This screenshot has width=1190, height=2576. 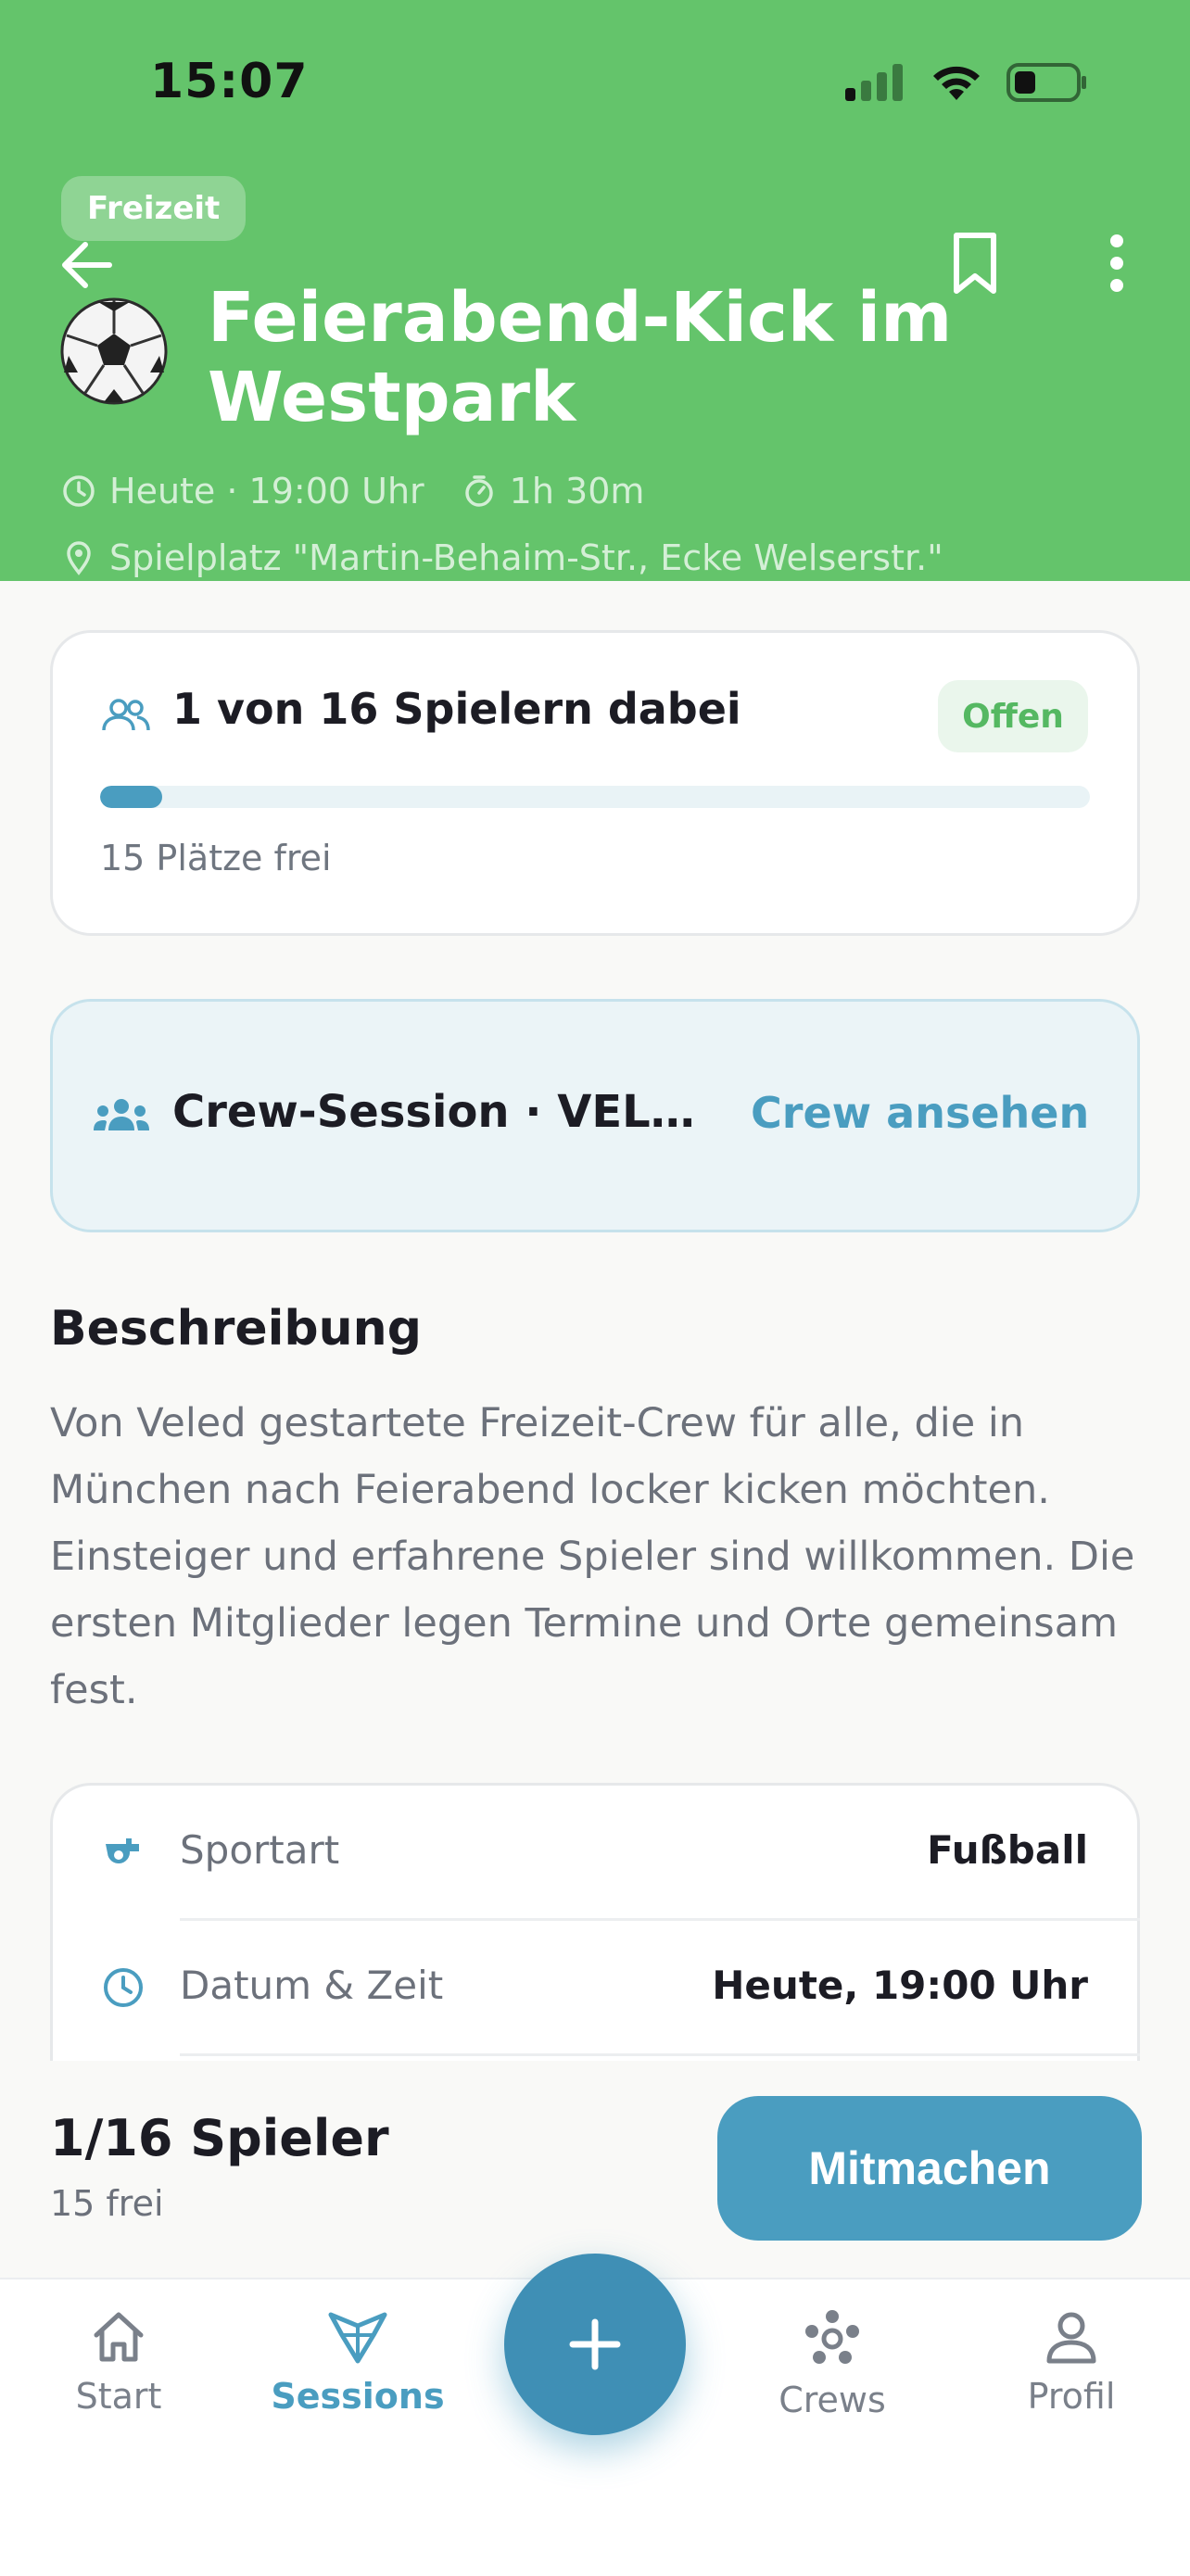 What do you see at coordinates (79, 558) in the screenshot?
I see `location-pin-icon` at bounding box center [79, 558].